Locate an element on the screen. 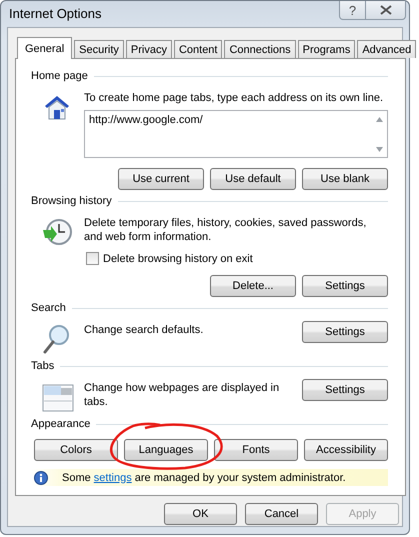  tab: Security is located at coordinates (99, 49).